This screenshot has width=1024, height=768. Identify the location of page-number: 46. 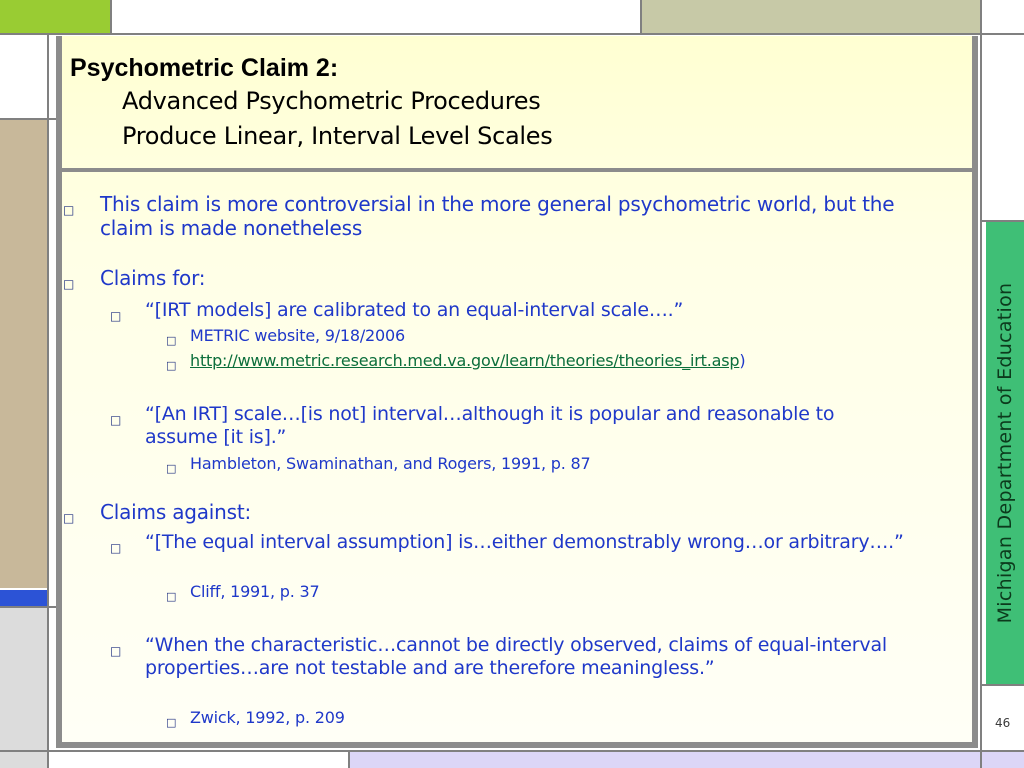
(1003, 723).